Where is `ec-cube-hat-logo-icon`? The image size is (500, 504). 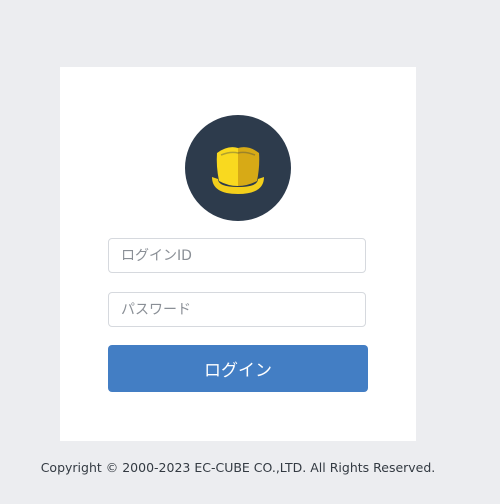 ec-cube-hat-logo-icon is located at coordinates (238, 168).